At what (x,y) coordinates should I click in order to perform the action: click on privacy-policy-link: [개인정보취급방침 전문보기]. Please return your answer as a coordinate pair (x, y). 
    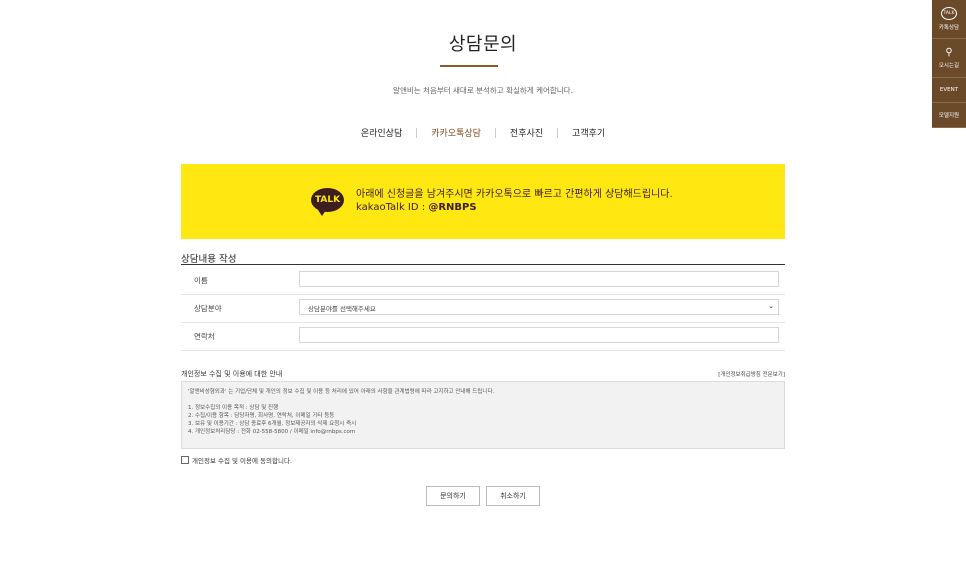
    Looking at the image, I should click on (747, 374).